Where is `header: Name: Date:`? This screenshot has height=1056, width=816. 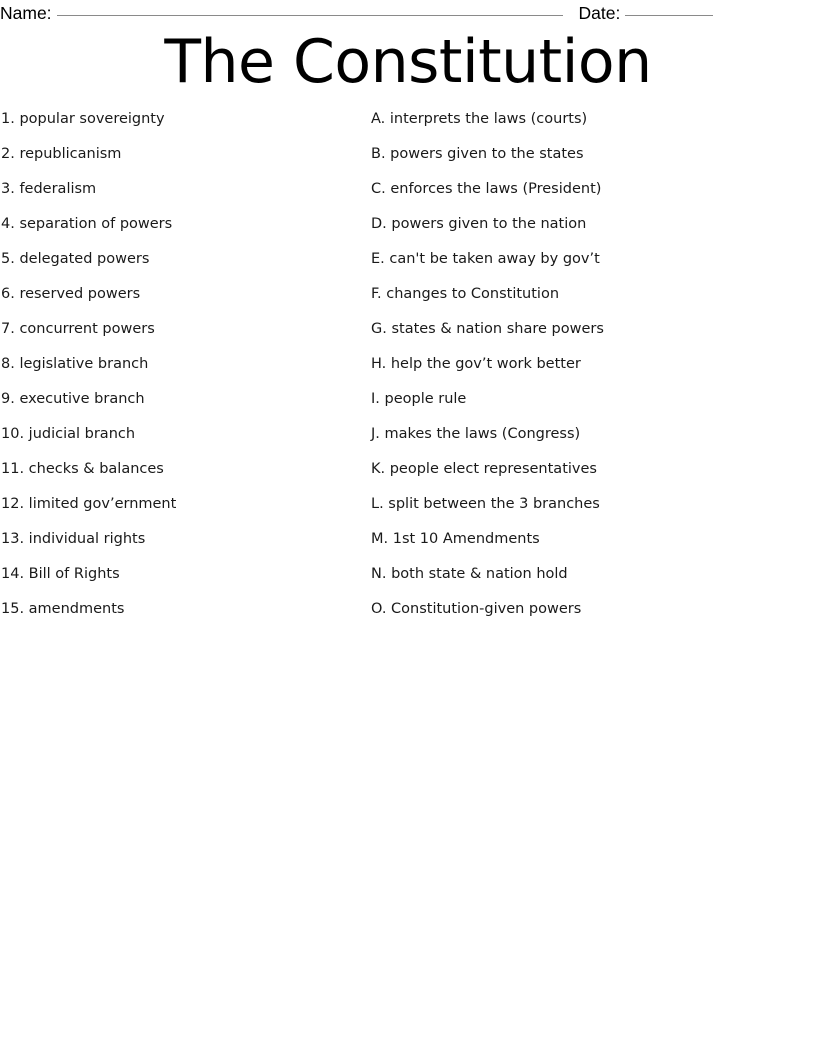
header: Name: Date: is located at coordinates (408, 14).